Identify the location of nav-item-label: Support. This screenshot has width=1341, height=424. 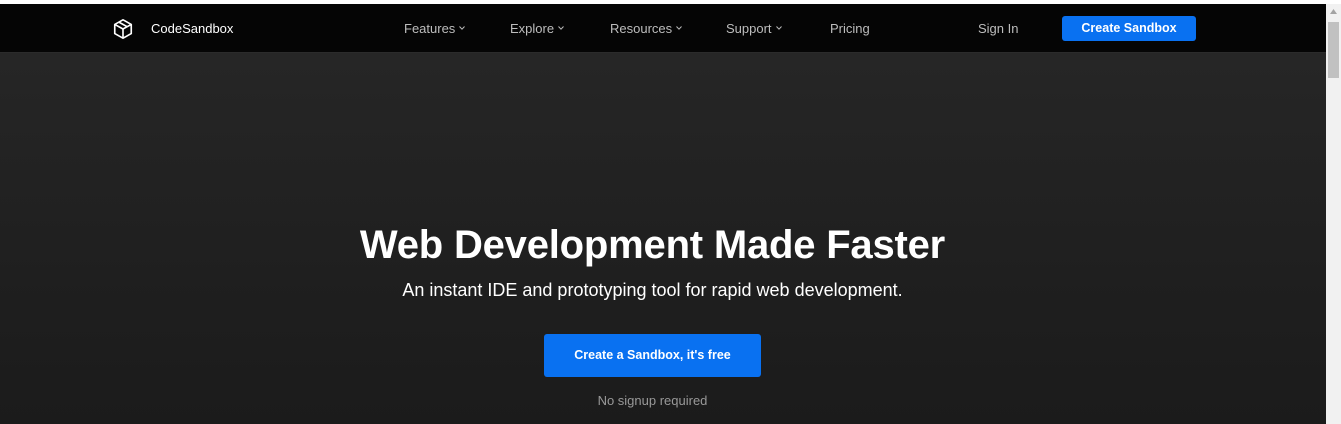
(749, 28).